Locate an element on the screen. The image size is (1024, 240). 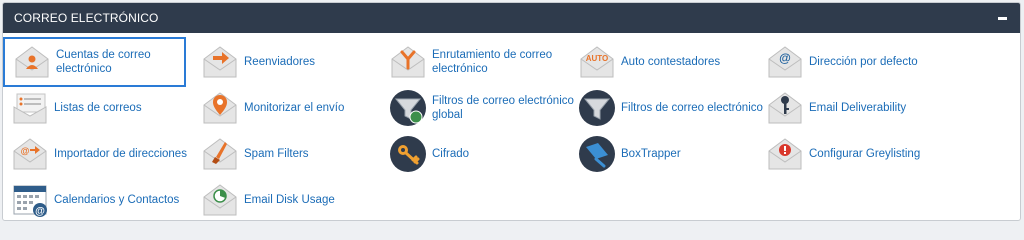
spam-filters-icon is located at coordinates (220, 154).